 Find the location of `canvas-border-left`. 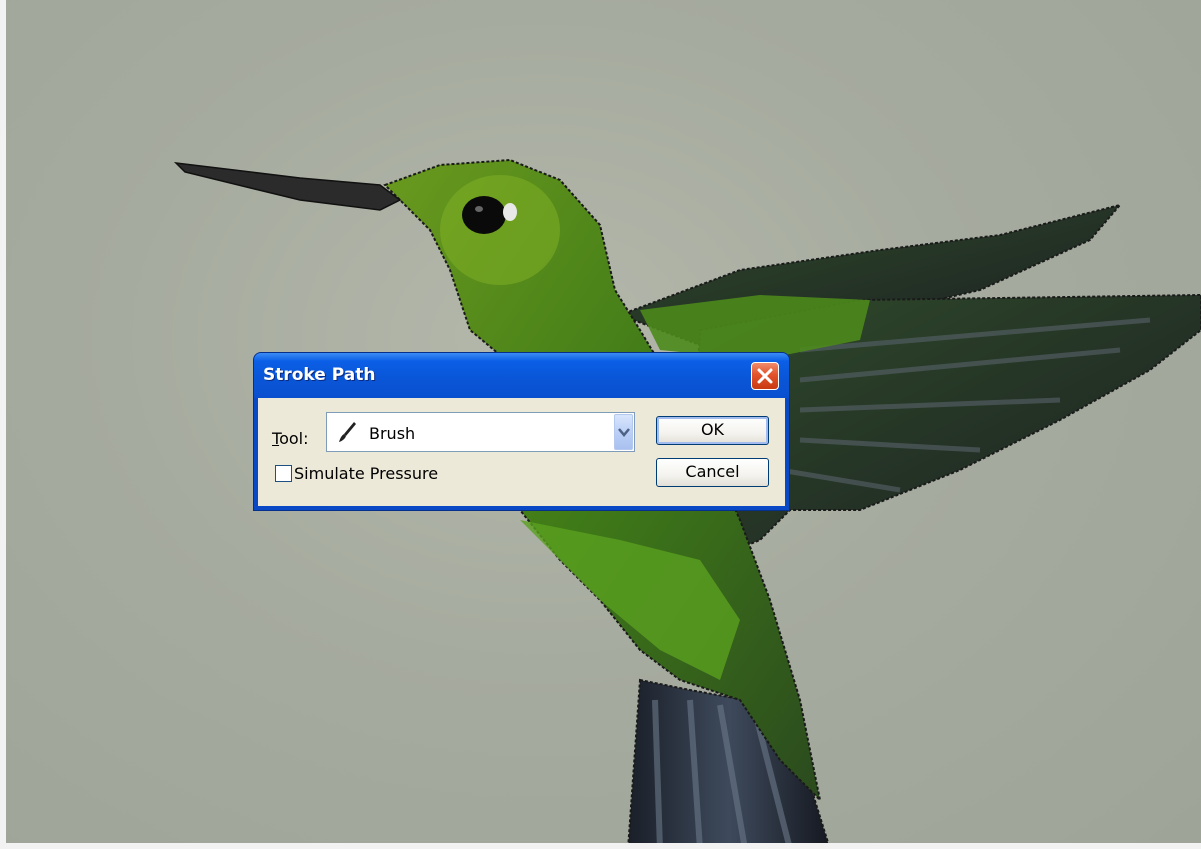

canvas-border-left is located at coordinates (3, 424).